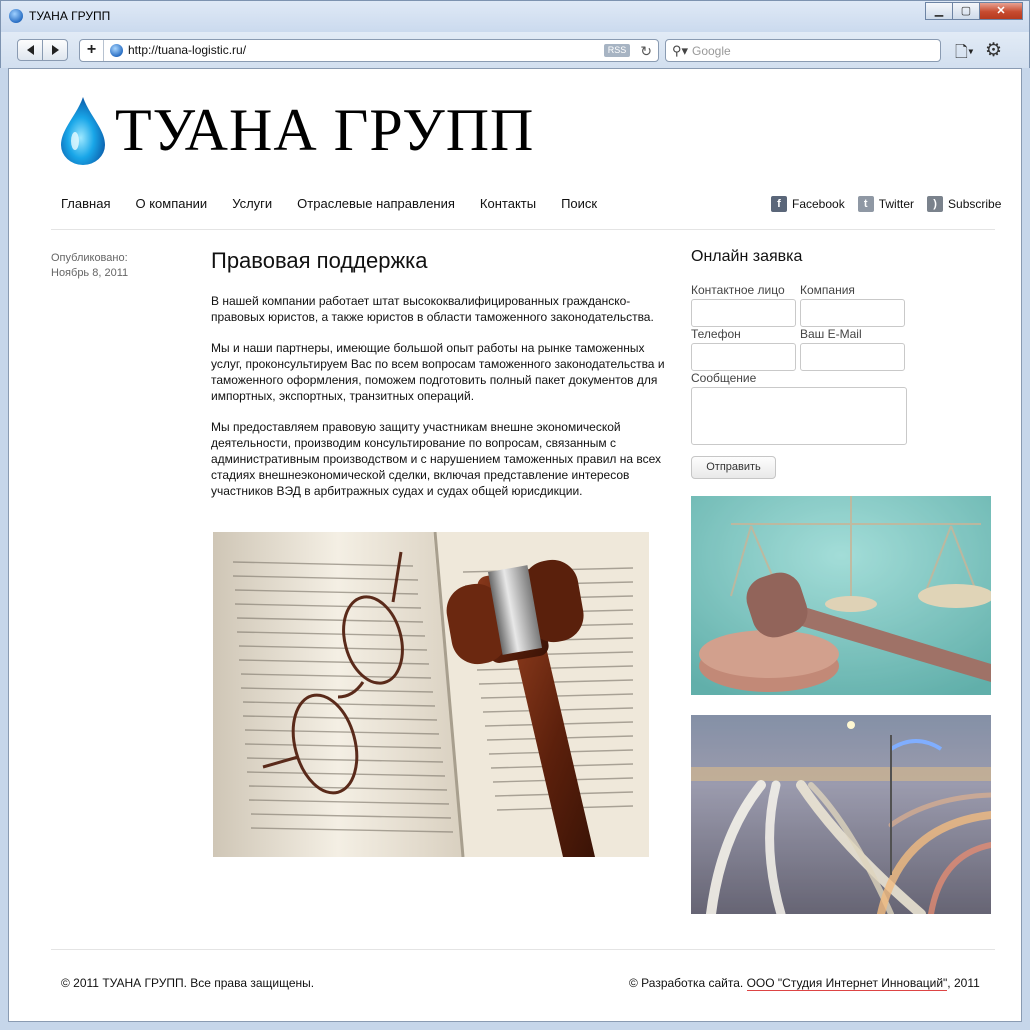 The width and height of the screenshot is (1030, 1030). Describe the element at coordinates (724, 378) in the screenshot. I see `message-label: Сообщение` at that location.